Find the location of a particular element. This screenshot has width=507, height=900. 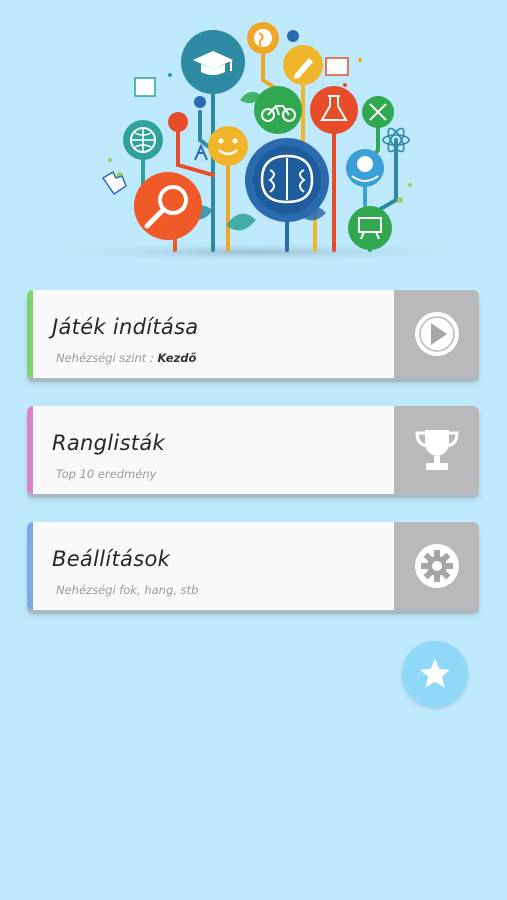

difficulty-label: Nehézségi szint : Kezdő is located at coordinates (126, 358).